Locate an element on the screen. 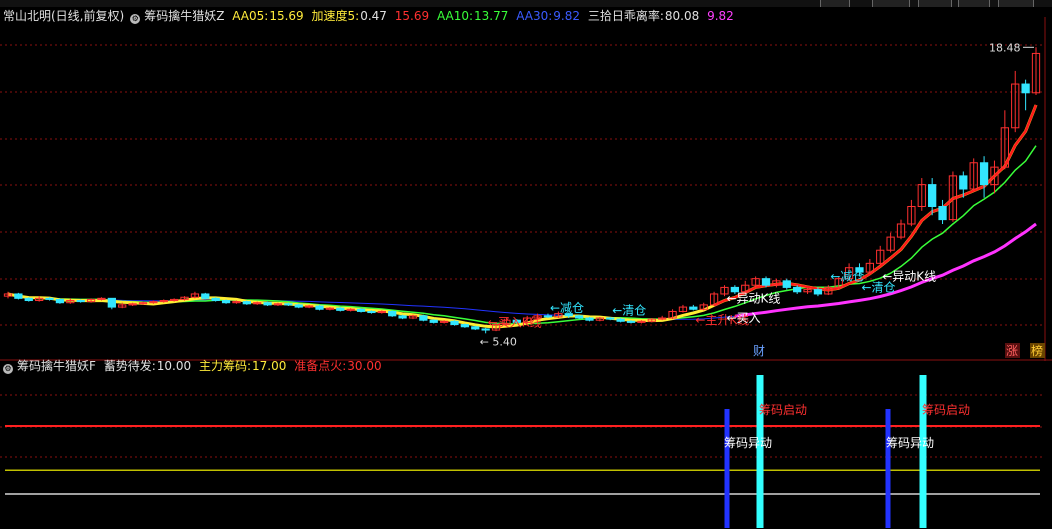 The height and width of the screenshot is (529, 1052). signal-annotation: ←买入K线 is located at coordinates (515, 322).